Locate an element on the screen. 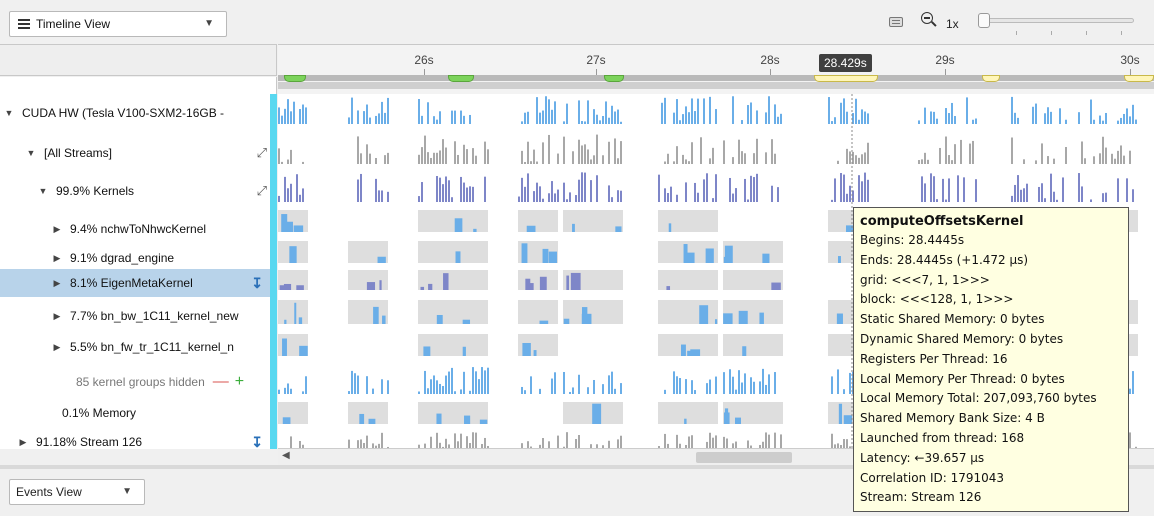  kernel-block is located at coordinates (538, 312).